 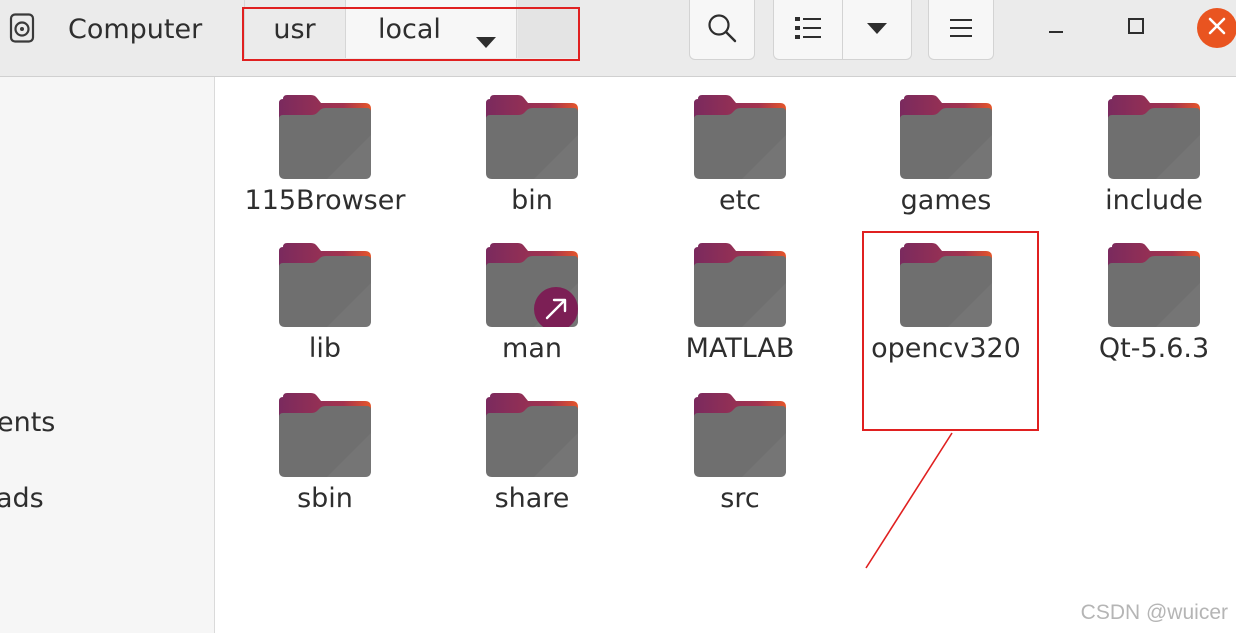 I want to click on folder-item: Qt-5.6.3, so click(x=1150, y=303).